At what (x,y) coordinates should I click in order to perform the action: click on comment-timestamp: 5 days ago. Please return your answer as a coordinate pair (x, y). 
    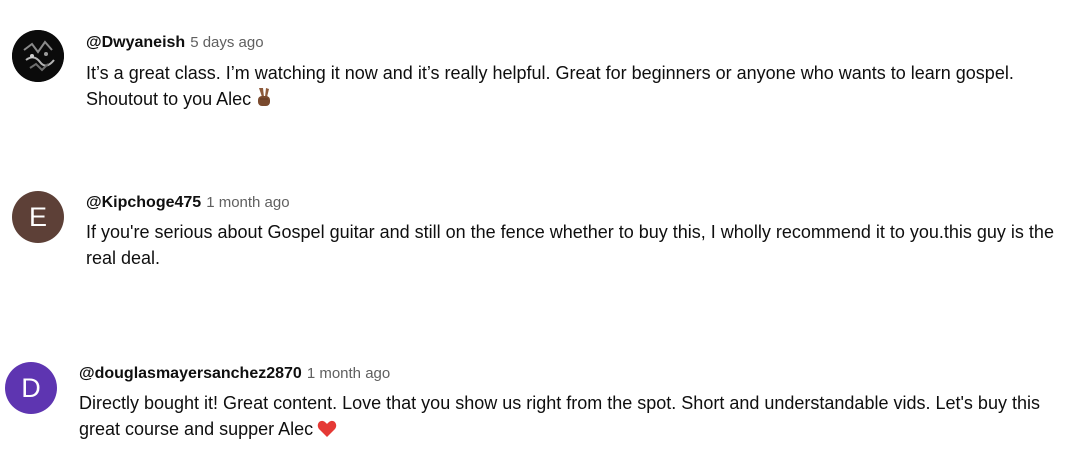
    Looking at the image, I should click on (226, 42).